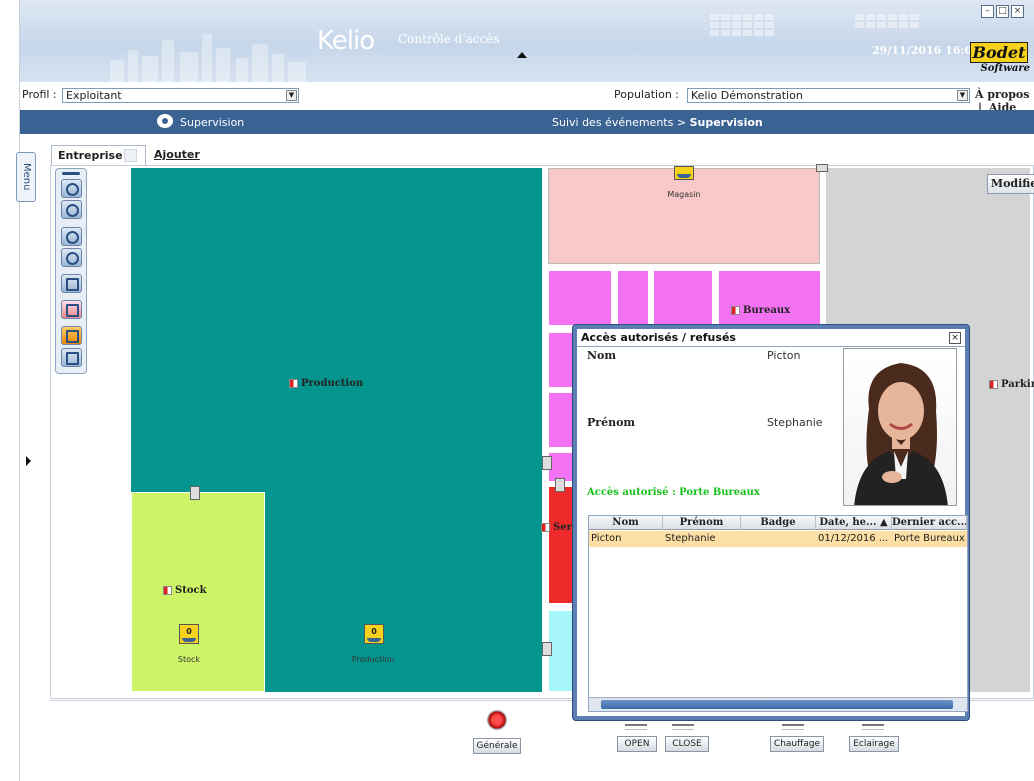 The height and width of the screenshot is (781, 1034). Describe the element at coordinates (684, 216) in the screenshot. I see `zone-magasin` at that location.